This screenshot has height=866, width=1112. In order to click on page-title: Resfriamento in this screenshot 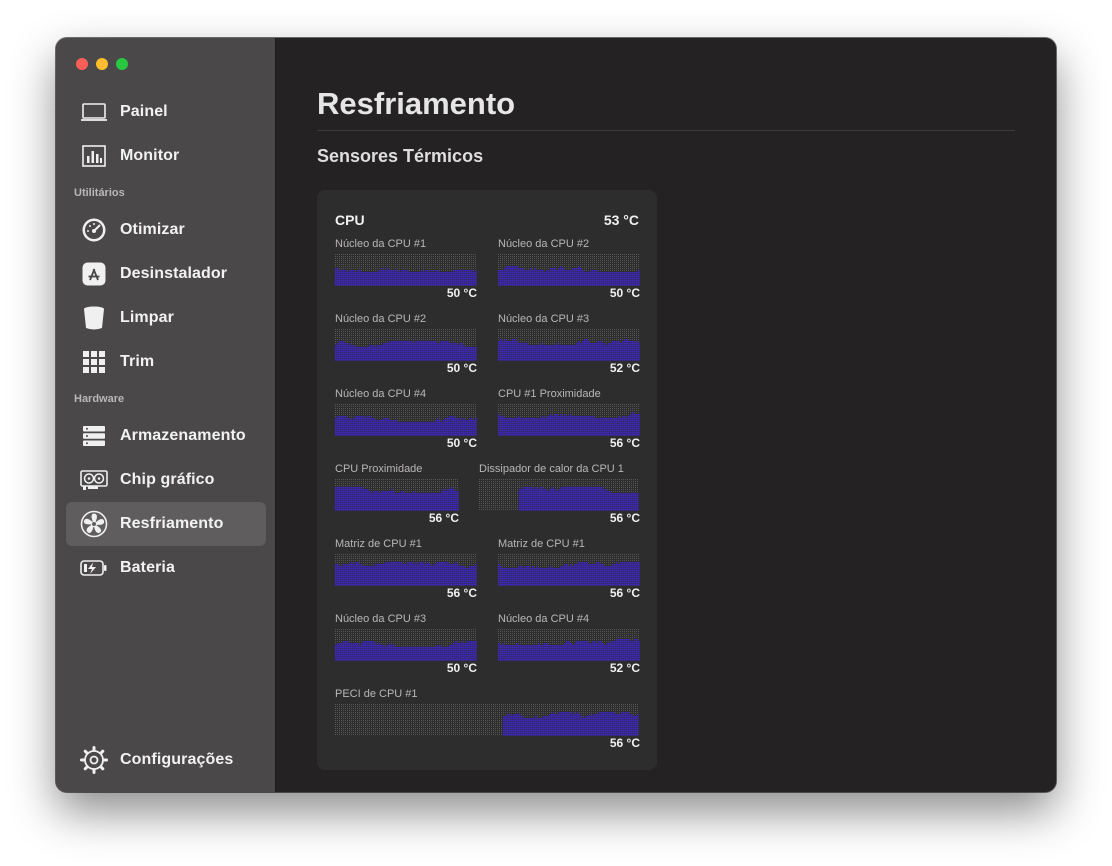, I will do `click(416, 103)`.